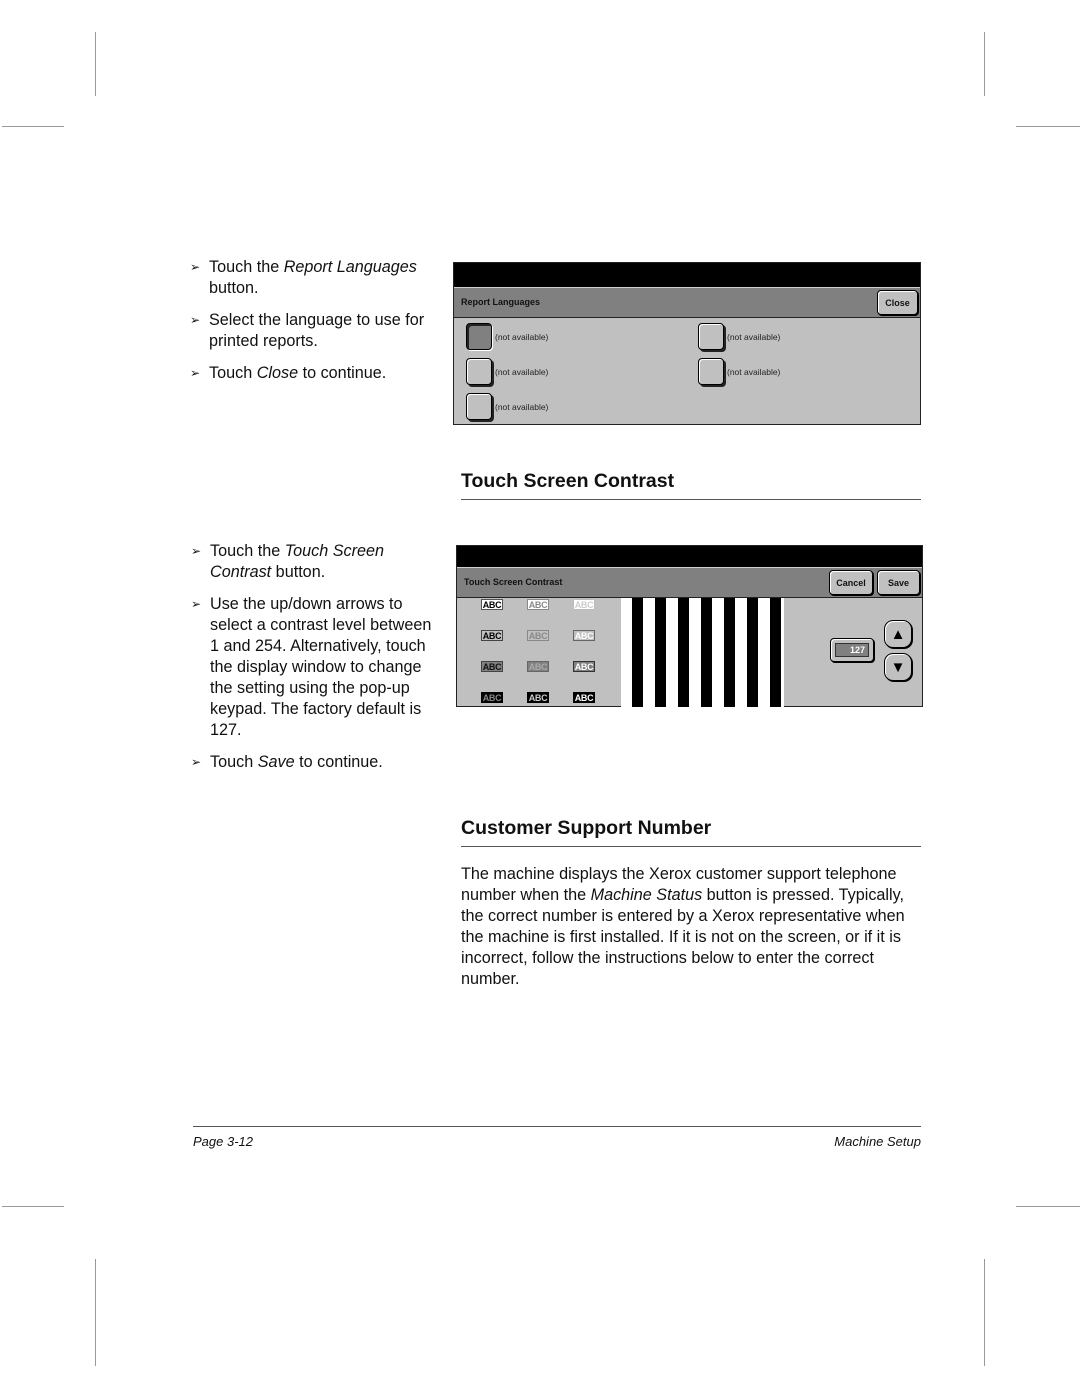 The width and height of the screenshot is (1080, 1397). Describe the element at coordinates (687, 302) in the screenshot. I see `screen-titlebar: Report Languages` at that location.